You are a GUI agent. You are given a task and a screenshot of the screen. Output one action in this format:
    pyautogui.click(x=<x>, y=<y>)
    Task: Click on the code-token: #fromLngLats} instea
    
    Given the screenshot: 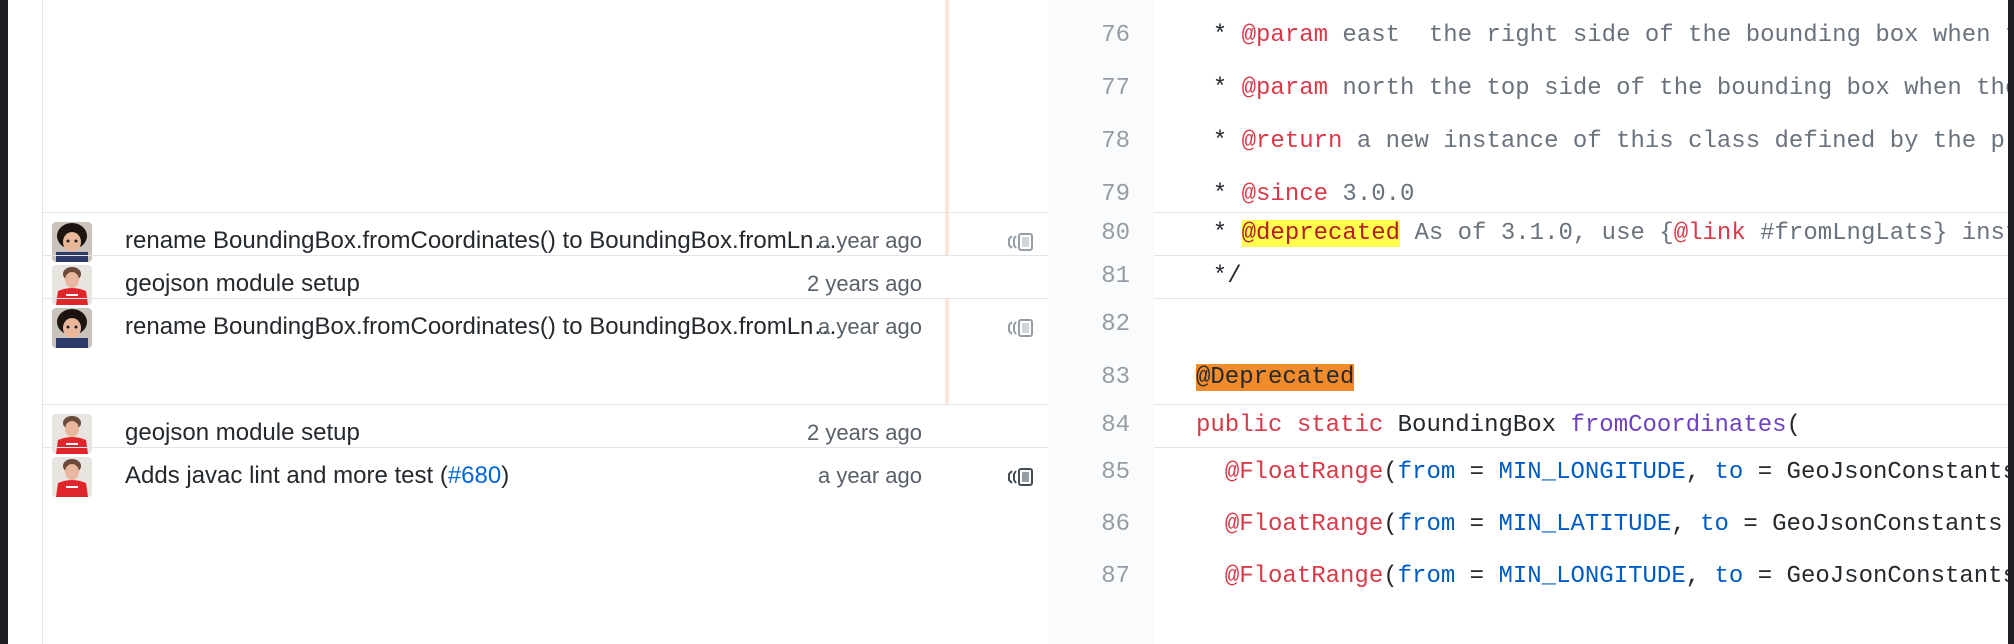 What is the action you would take?
    pyautogui.click(x=1884, y=233)
    